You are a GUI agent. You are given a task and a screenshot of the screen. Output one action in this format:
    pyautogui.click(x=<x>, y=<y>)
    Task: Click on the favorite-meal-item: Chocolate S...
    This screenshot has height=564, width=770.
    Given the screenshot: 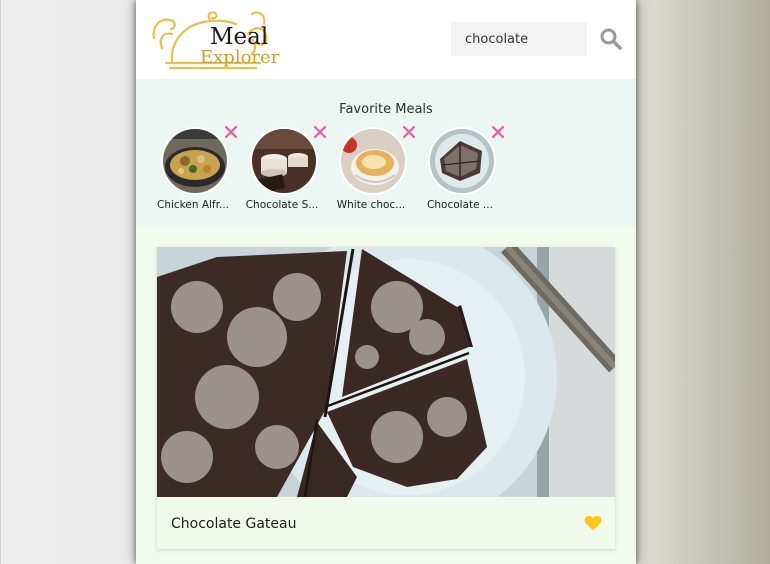 What is the action you would take?
    pyautogui.click(x=284, y=171)
    